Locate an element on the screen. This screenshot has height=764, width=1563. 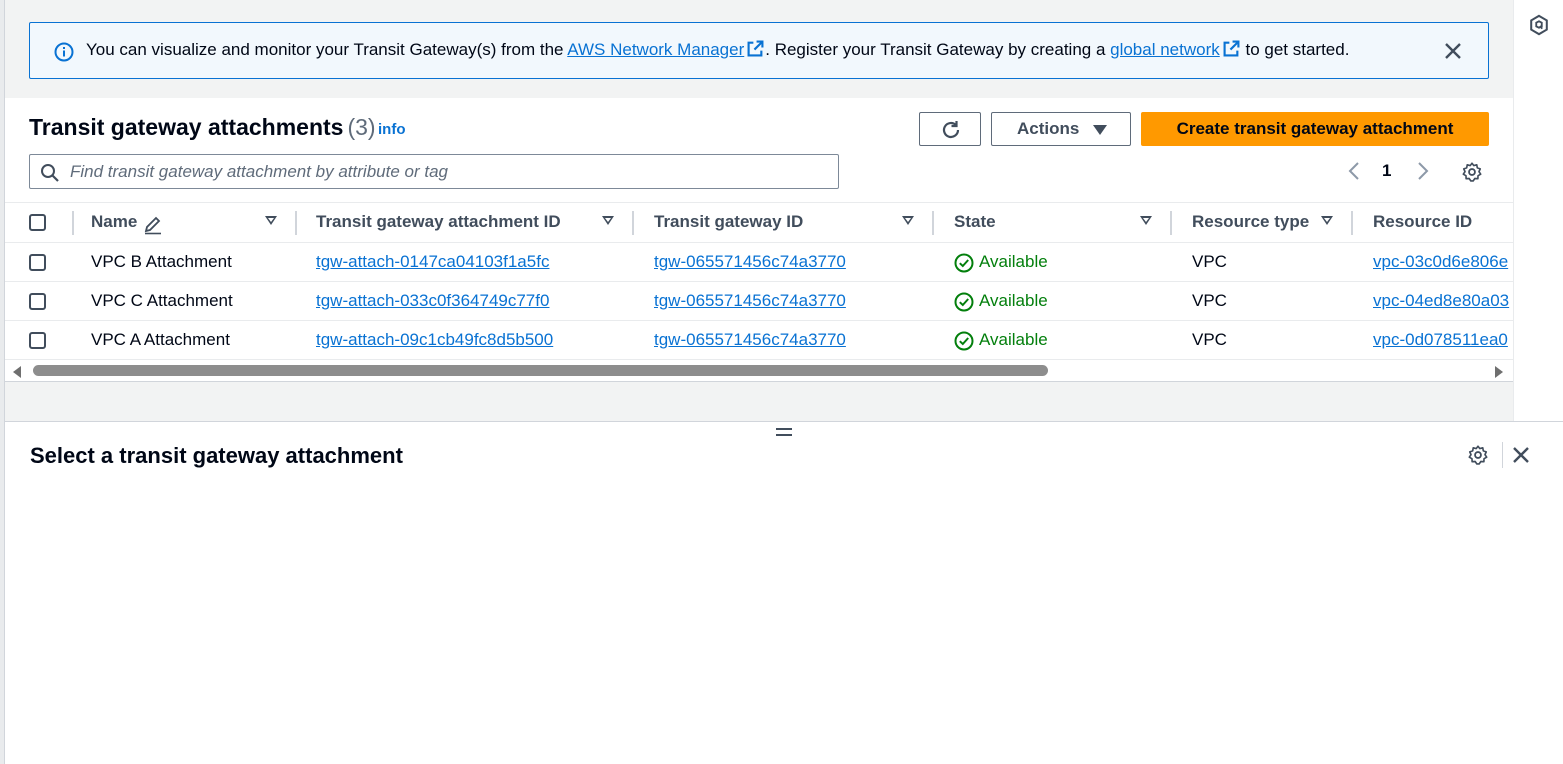
global-network-link: global network is located at coordinates (1165, 49).